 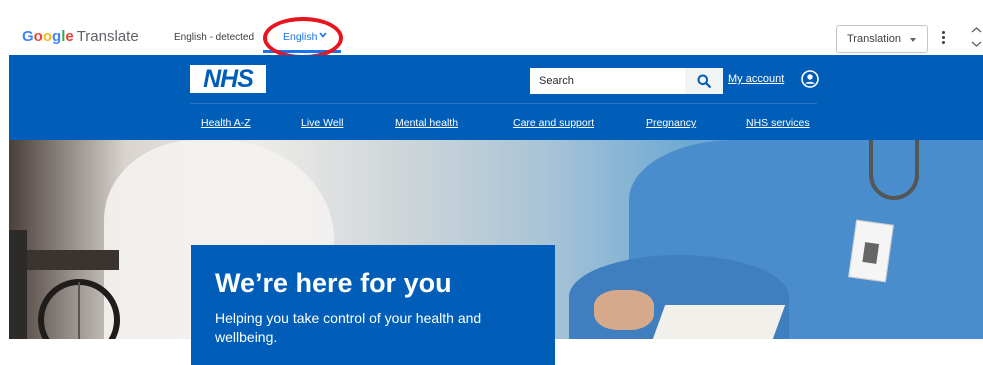 I want to click on hero-hand-figure, so click(x=624, y=310).